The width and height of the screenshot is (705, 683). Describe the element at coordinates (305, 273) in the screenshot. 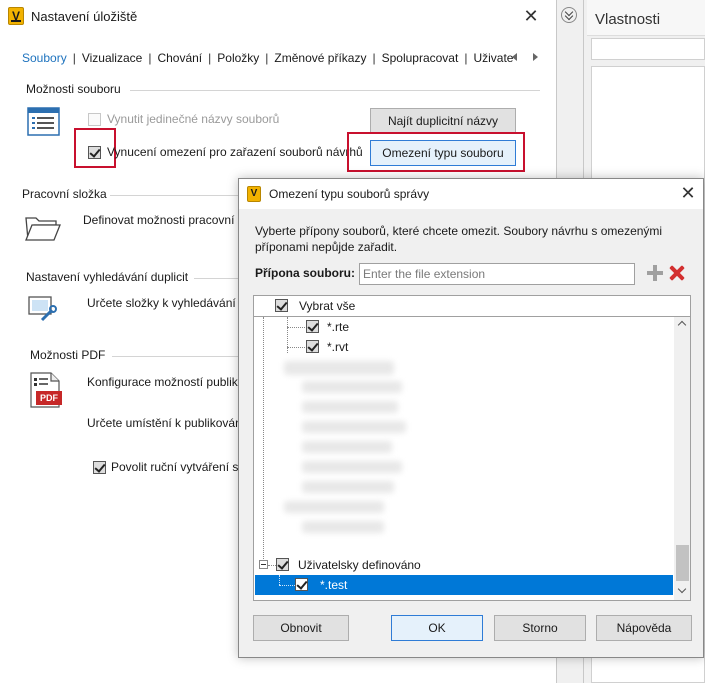

I see `extension-label: Přípona souboru:` at that location.